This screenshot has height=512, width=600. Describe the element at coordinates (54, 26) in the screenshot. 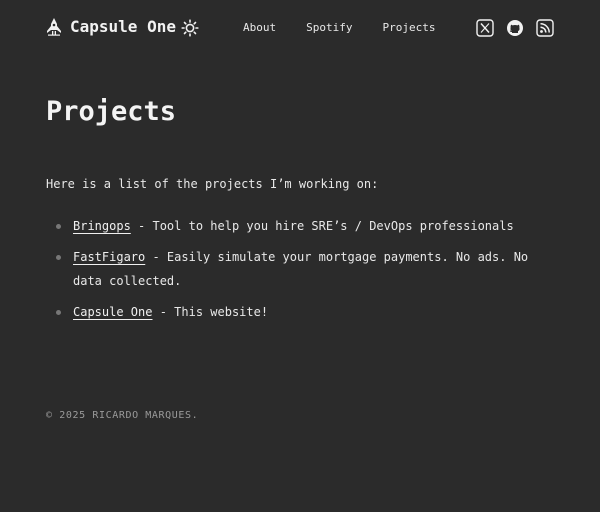

I see `rocket-icon` at that location.